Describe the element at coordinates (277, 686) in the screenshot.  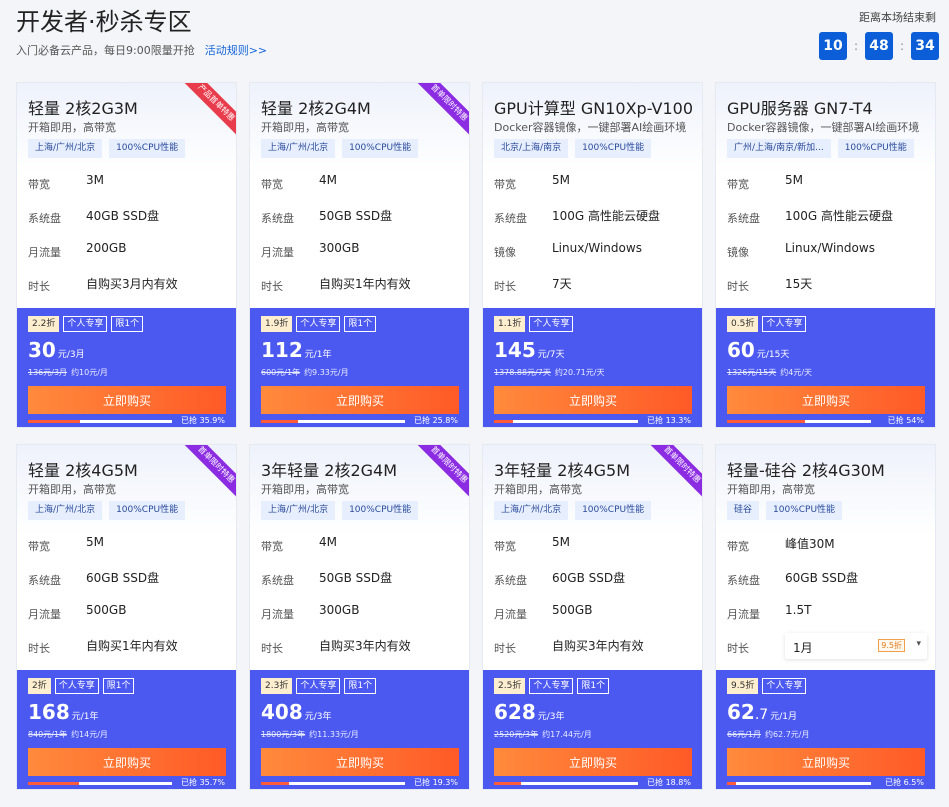
I see `discount-badge: 2.3折` at that location.